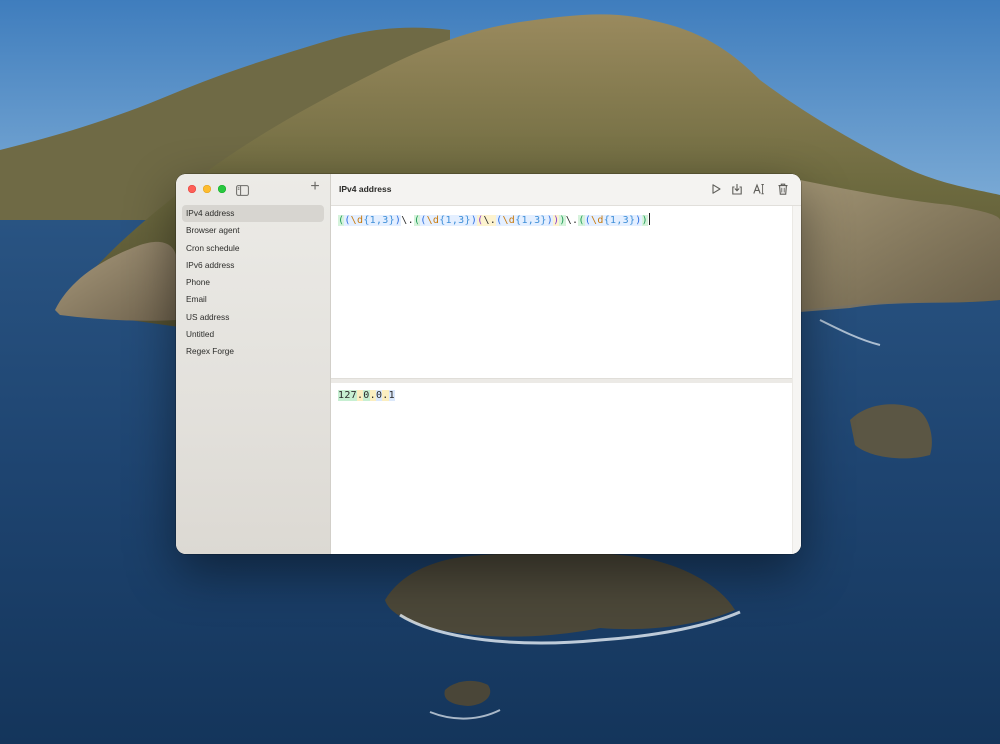 Image resolution: width=1000 pixels, height=744 pixels. What do you see at coordinates (242, 189) in the screenshot?
I see `sidebar-toggle-icon` at bounding box center [242, 189].